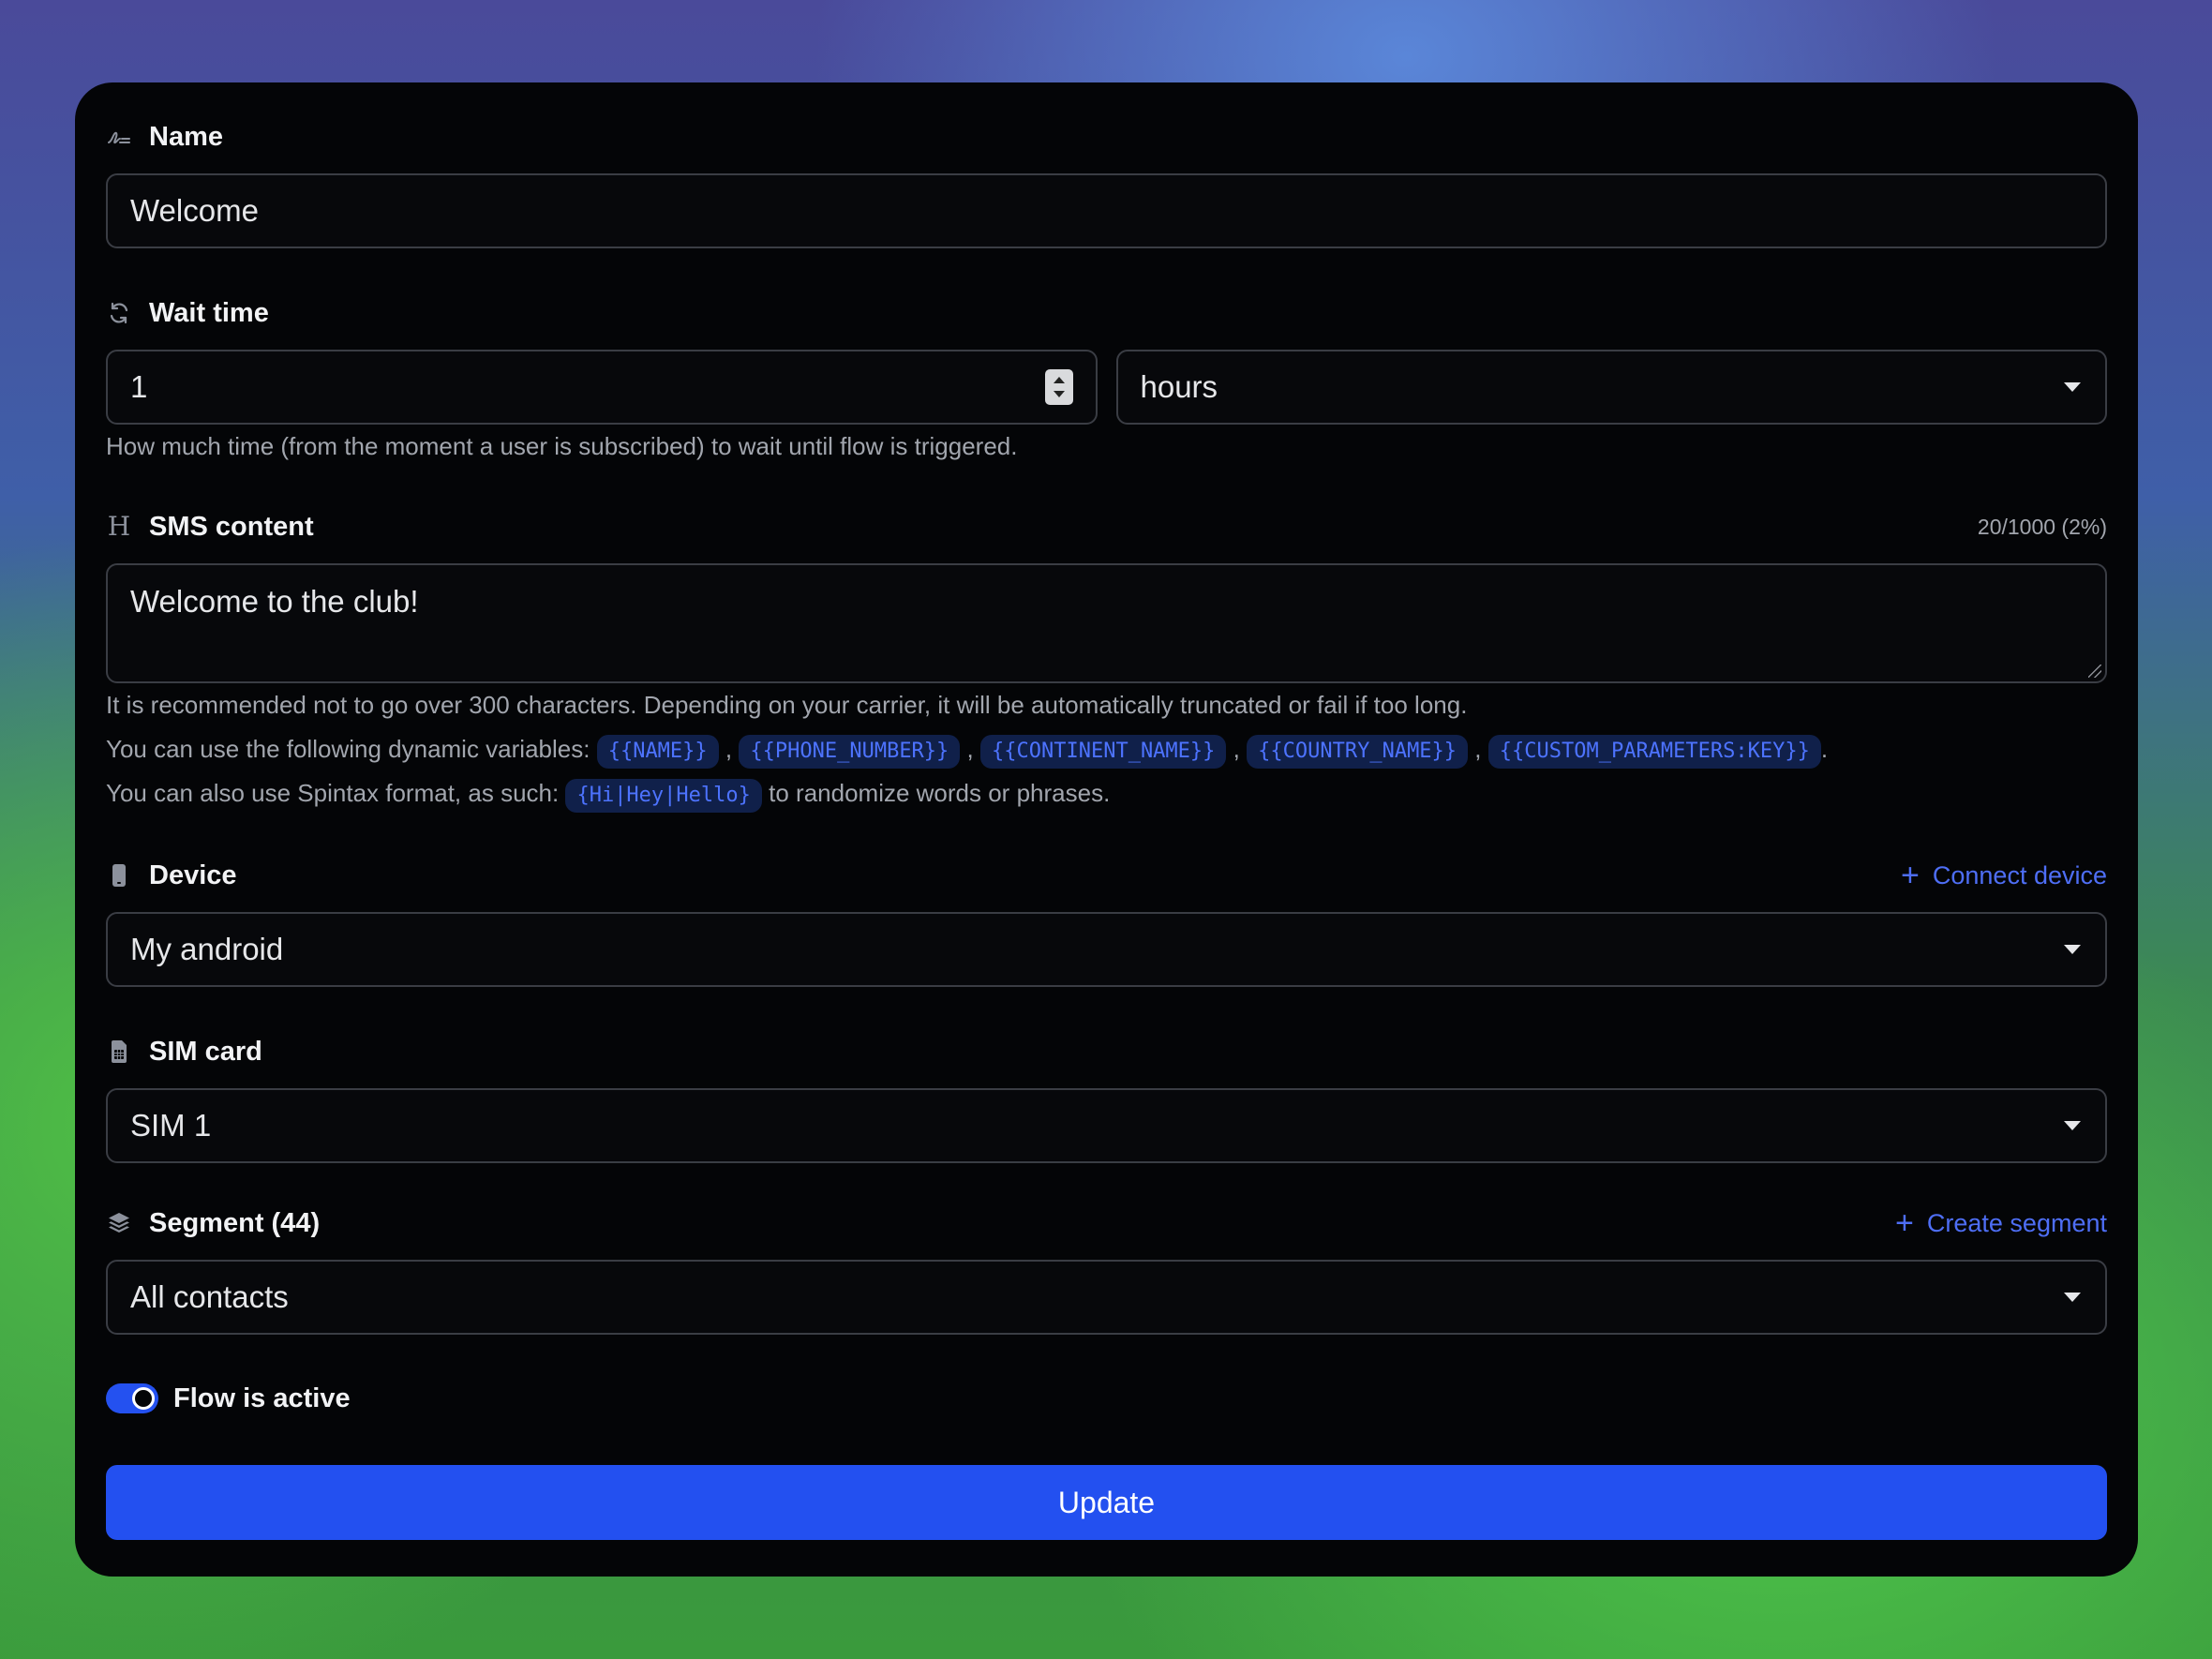 Image resolution: width=2212 pixels, height=1659 pixels. I want to click on flow-active-toggle, so click(132, 1398).